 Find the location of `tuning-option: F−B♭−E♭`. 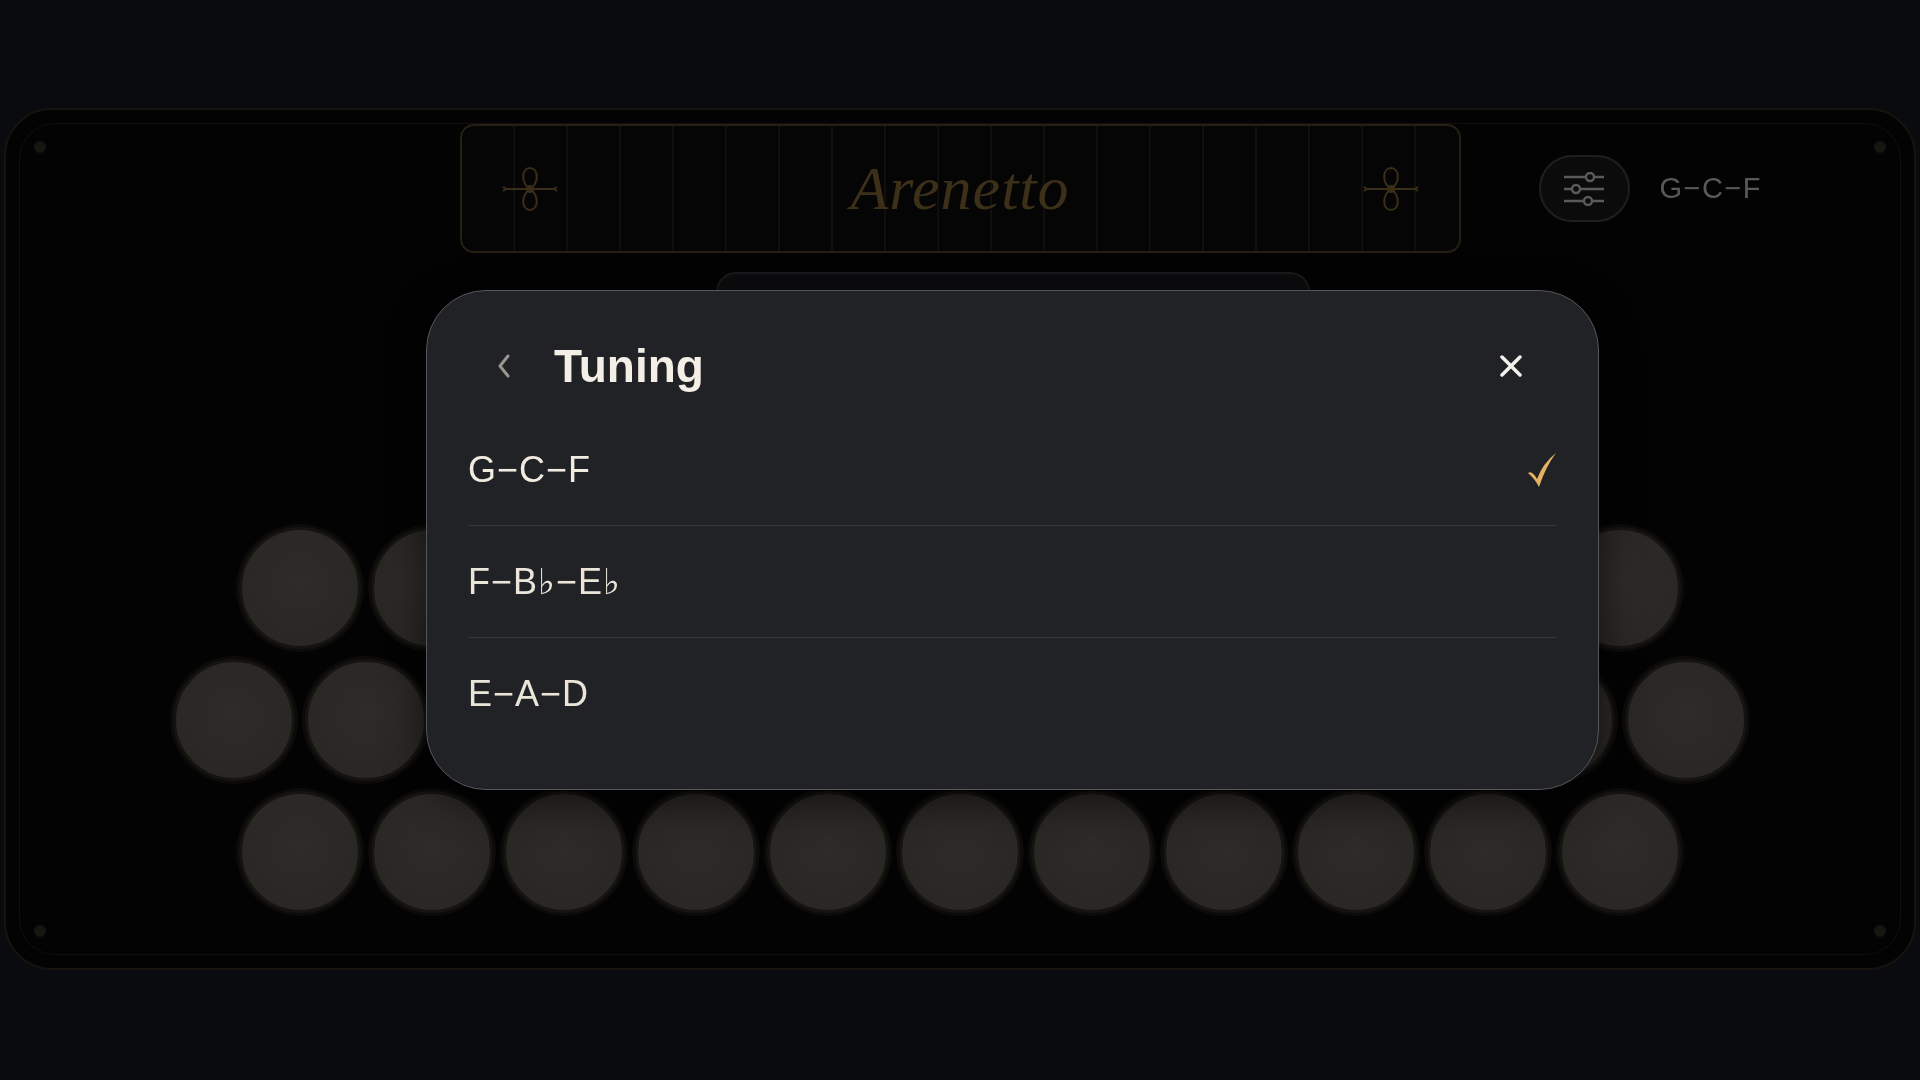

tuning-option: F−B♭−E♭ is located at coordinates (1012, 582).